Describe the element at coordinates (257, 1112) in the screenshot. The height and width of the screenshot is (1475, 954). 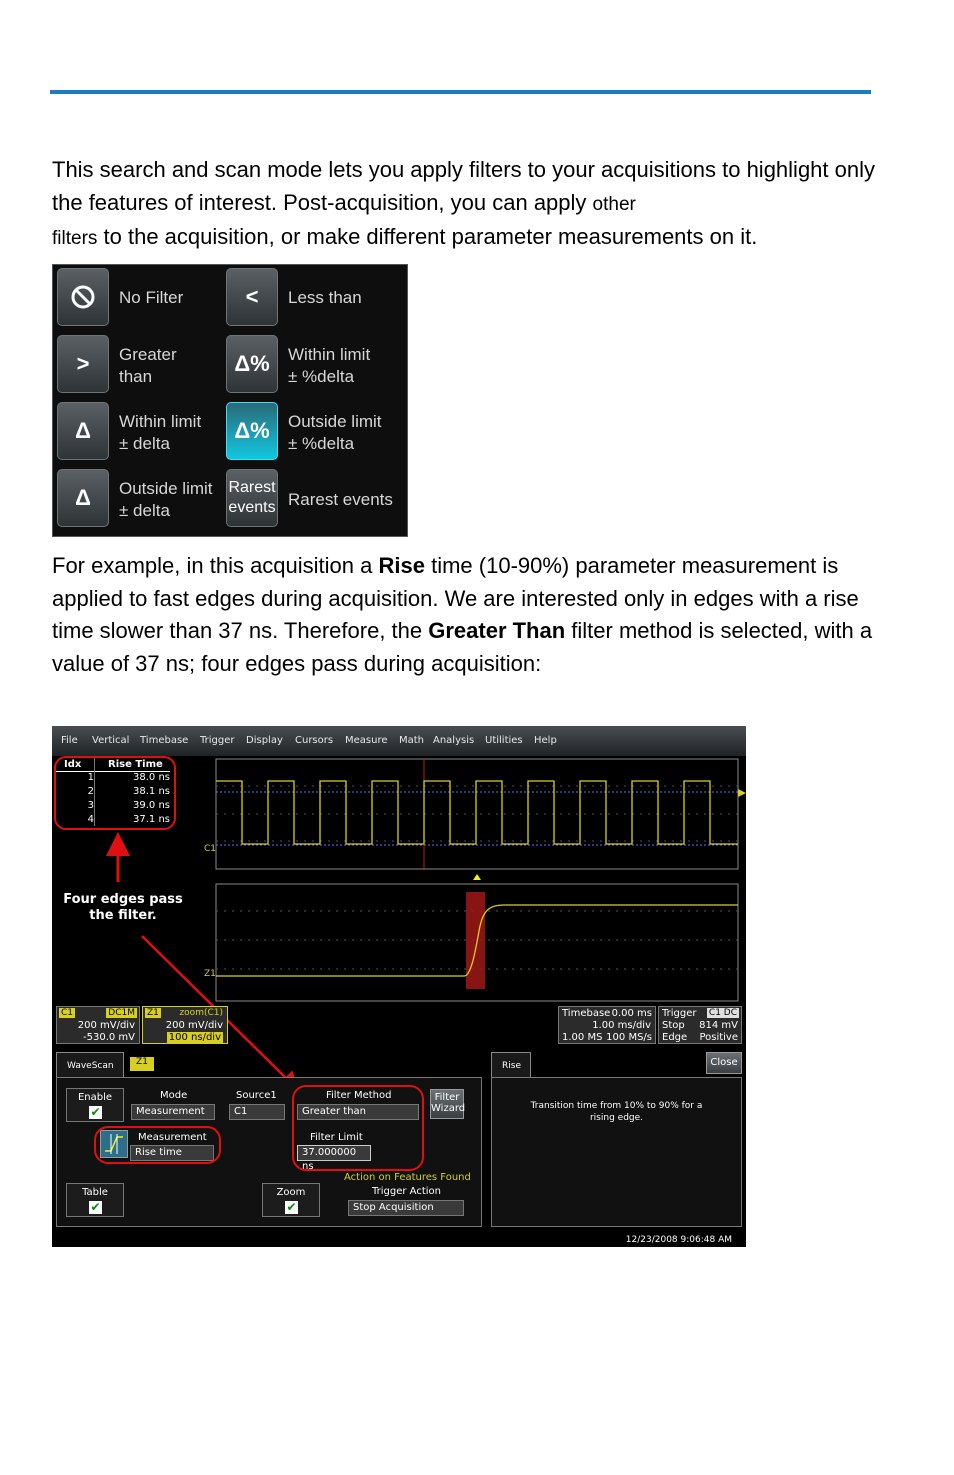
I see `source-field: C1` at that location.